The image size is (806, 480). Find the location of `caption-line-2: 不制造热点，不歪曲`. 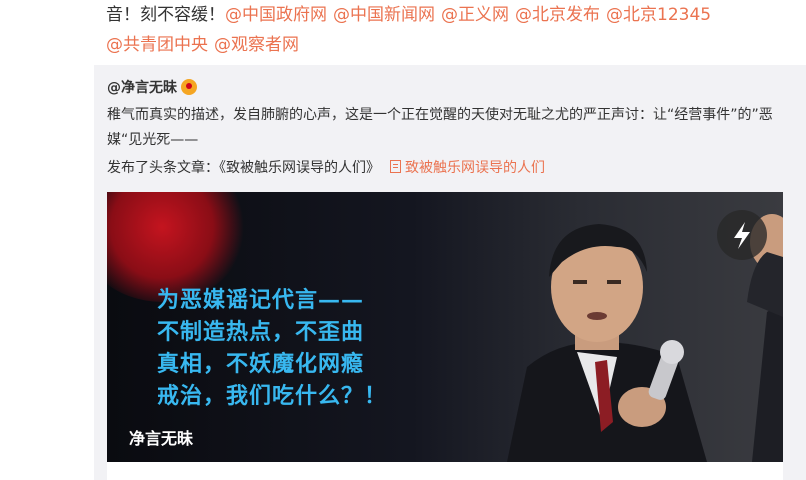

caption-line-2: 不制造热点，不歪曲 is located at coordinates (261, 332).